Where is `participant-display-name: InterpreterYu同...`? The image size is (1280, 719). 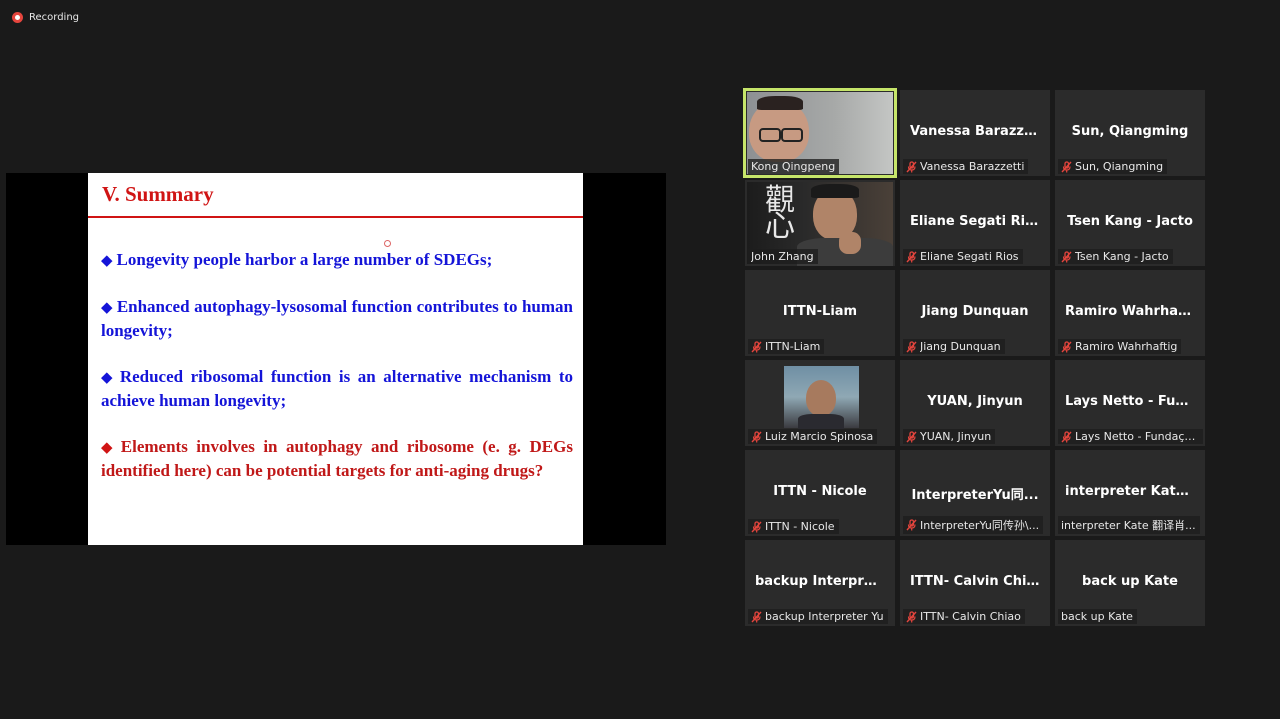
participant-display-name: InterpreterYu同... is located at coordinates (975, 495).